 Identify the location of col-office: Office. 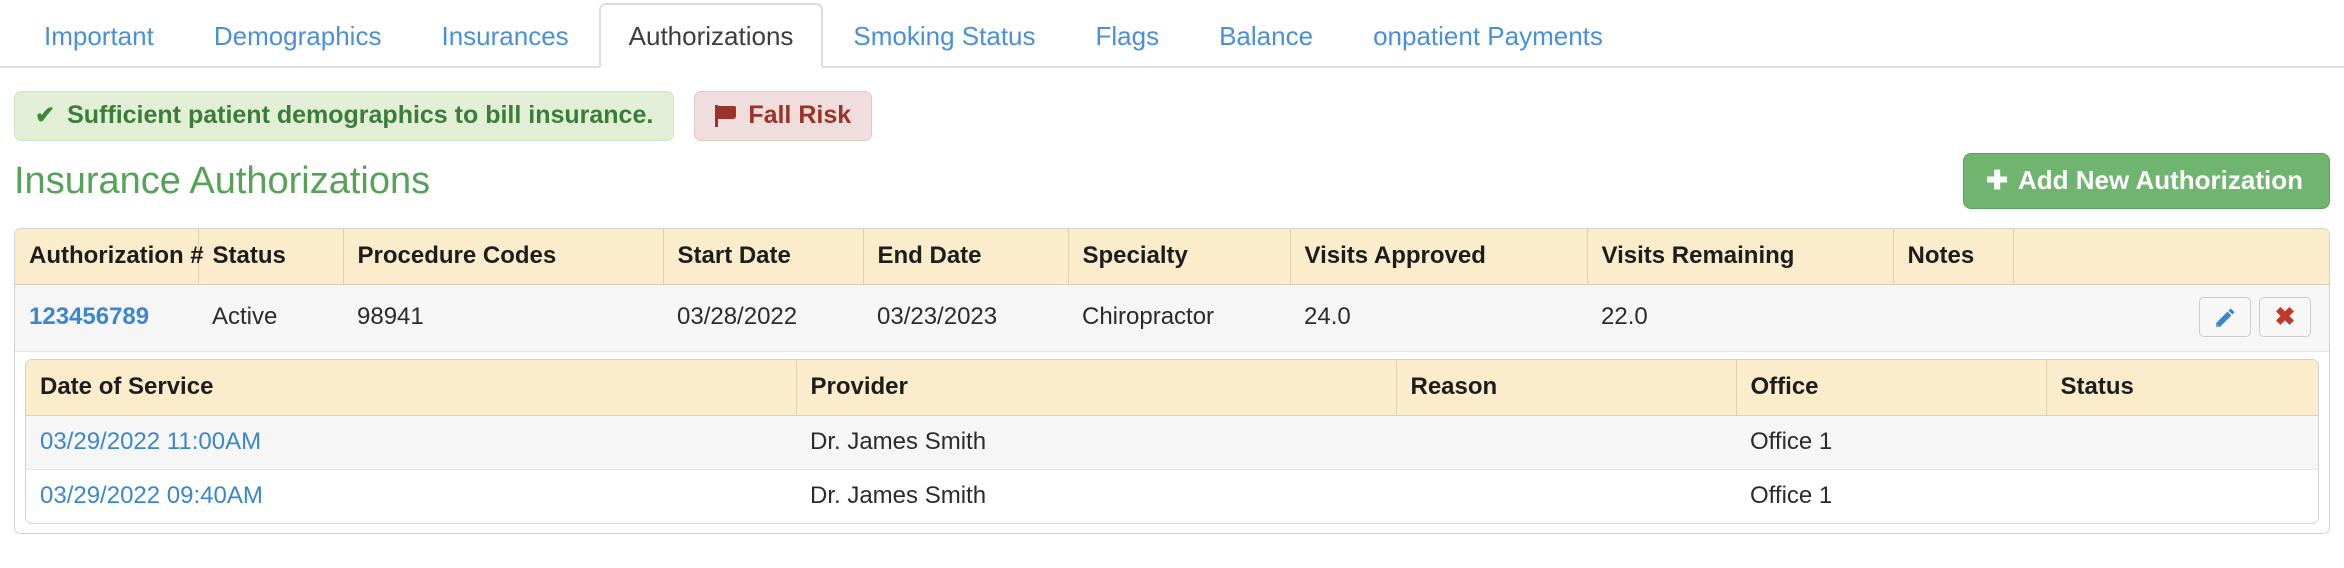
(1891, 388).